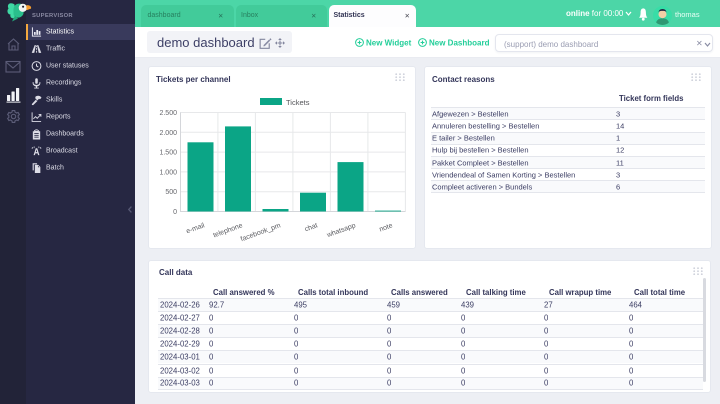 The width and height of the screenshot is (720, 404). What do you see at coordinates (175, 212) in the screenshot?
I see `svg-text: 0` at bounding box center [175, 212].